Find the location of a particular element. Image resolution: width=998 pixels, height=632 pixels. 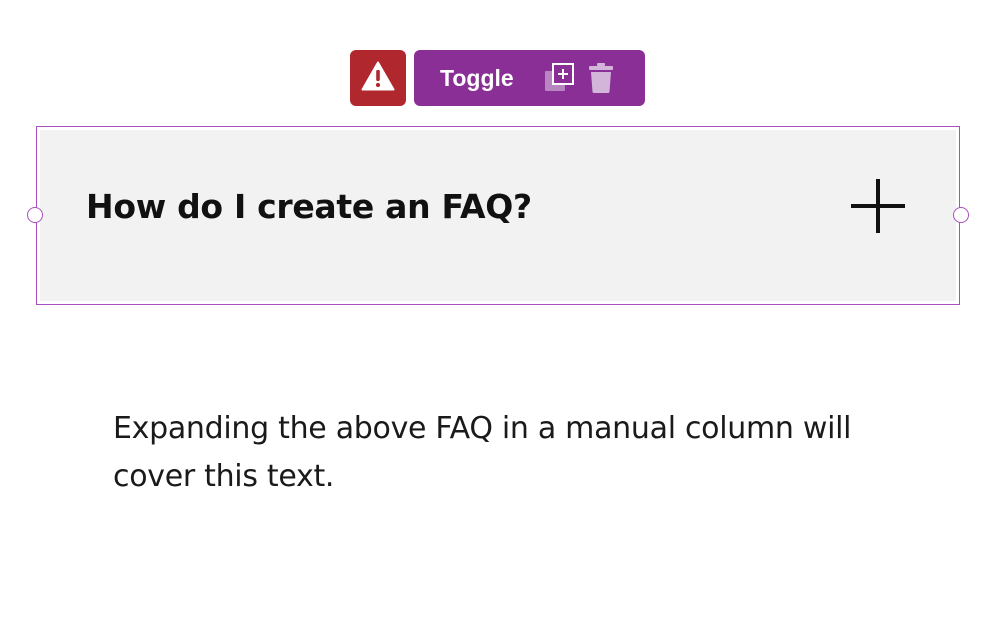

block-toolbar: Toggle is located at coordinates (497, 78).